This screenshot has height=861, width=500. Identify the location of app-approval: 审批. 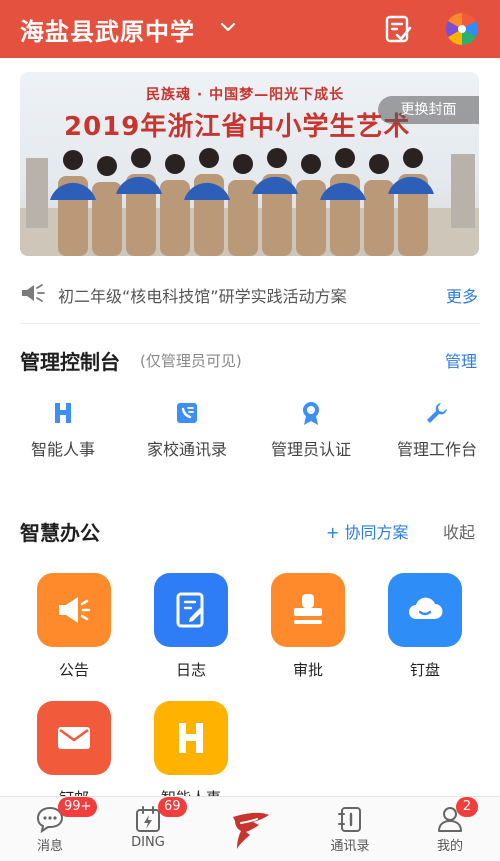
(308, 626).